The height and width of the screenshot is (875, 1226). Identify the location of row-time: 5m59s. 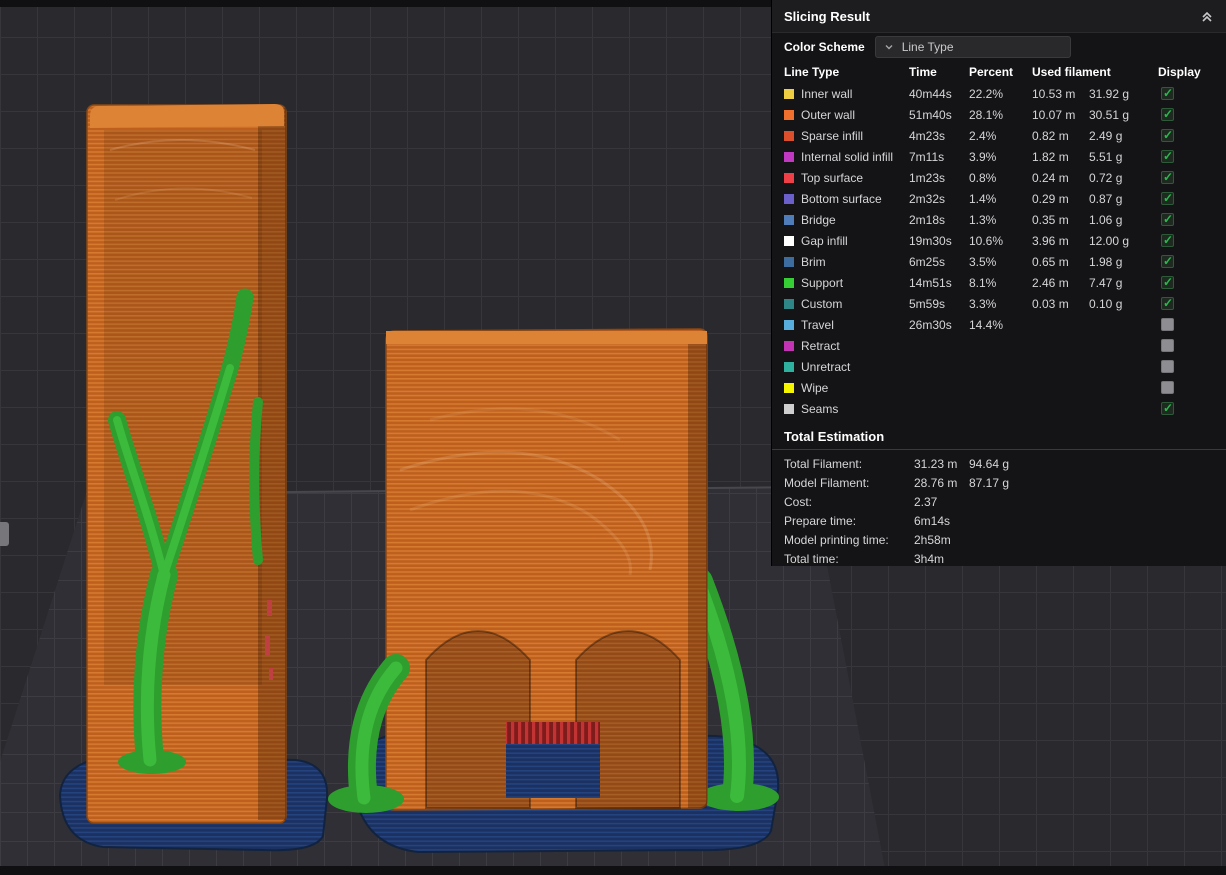
(927, 303).